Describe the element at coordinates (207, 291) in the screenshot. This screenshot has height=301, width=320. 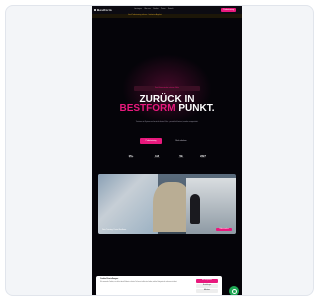
I see `cookie-decline-button: Ablehnen` at that location.